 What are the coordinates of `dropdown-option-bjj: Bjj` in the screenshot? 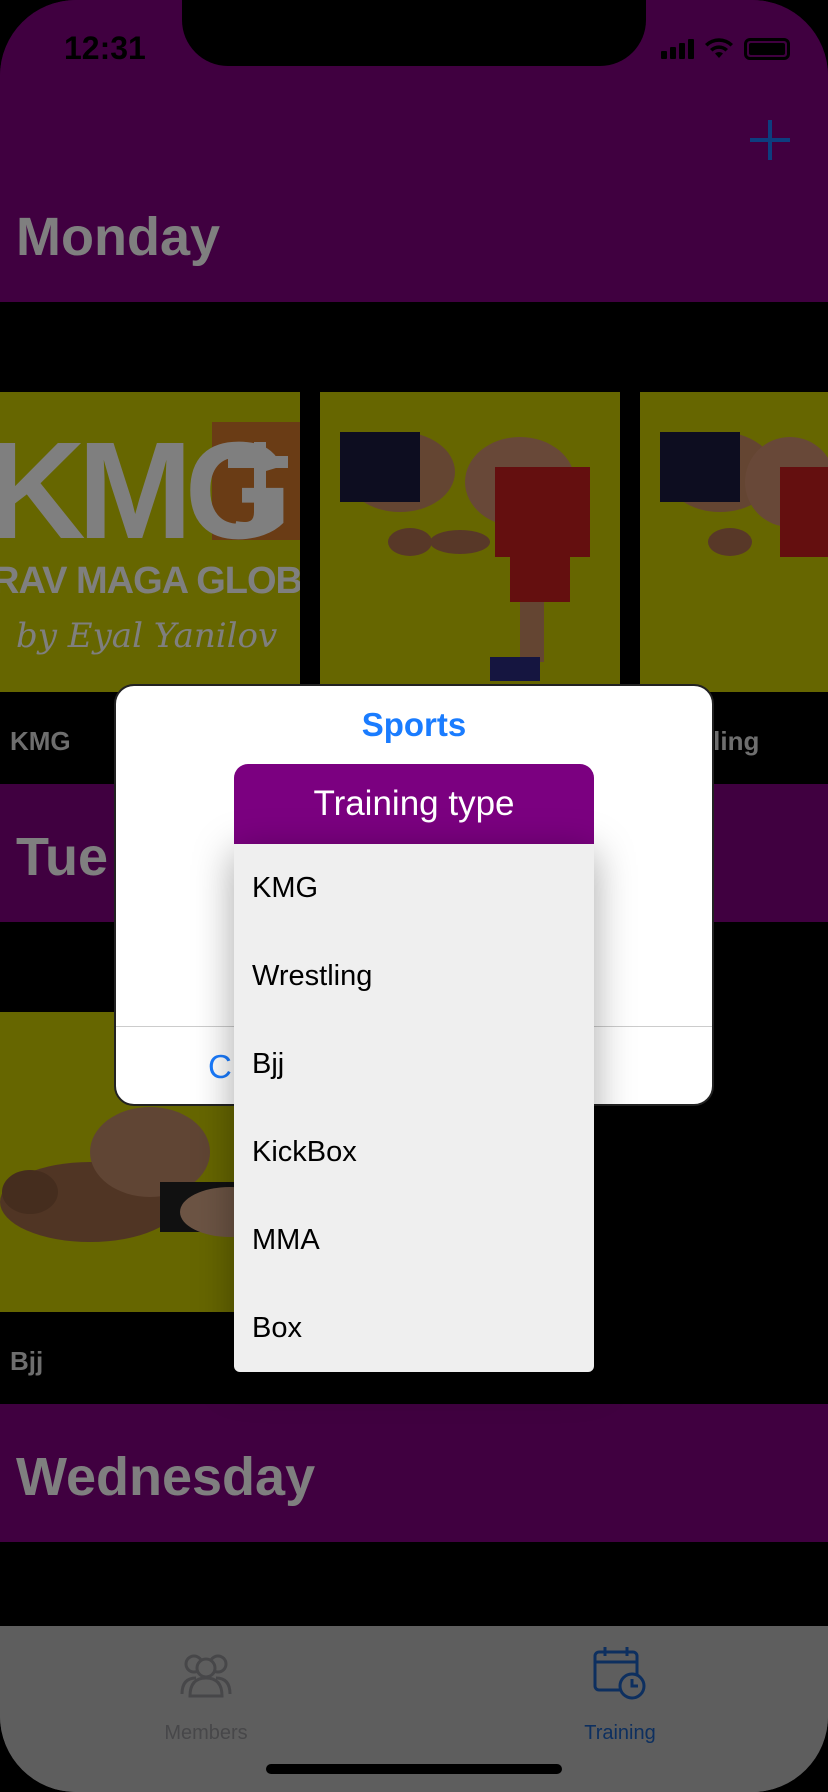 It's located at (414, 1064).